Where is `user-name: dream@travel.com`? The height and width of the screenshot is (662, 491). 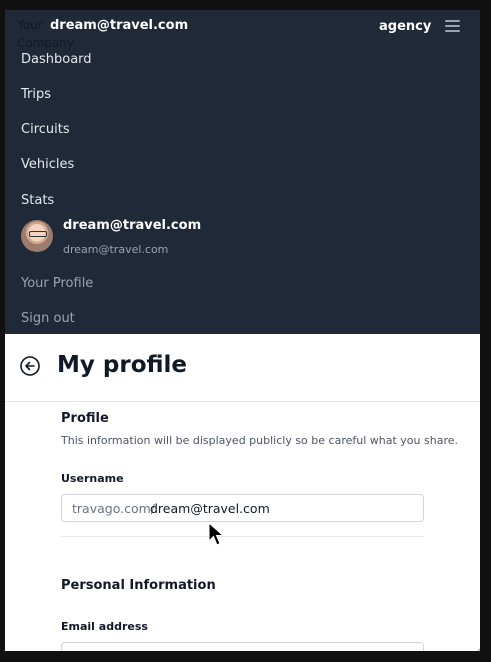
user-name: dream@travel.com is located at coordinates (132, 225).